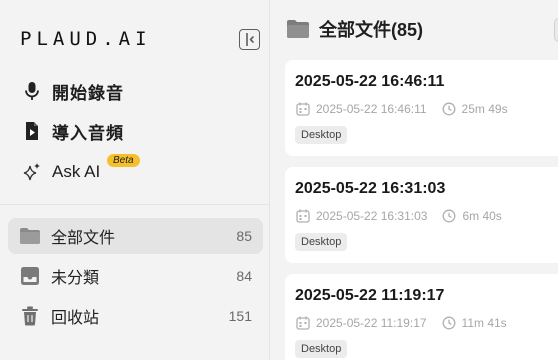 Image resolution: width=558 pixels, height=360 pixels. Describe the element at coordinates (556, 30) in the screenshot. I see `header-action-button` at that location.